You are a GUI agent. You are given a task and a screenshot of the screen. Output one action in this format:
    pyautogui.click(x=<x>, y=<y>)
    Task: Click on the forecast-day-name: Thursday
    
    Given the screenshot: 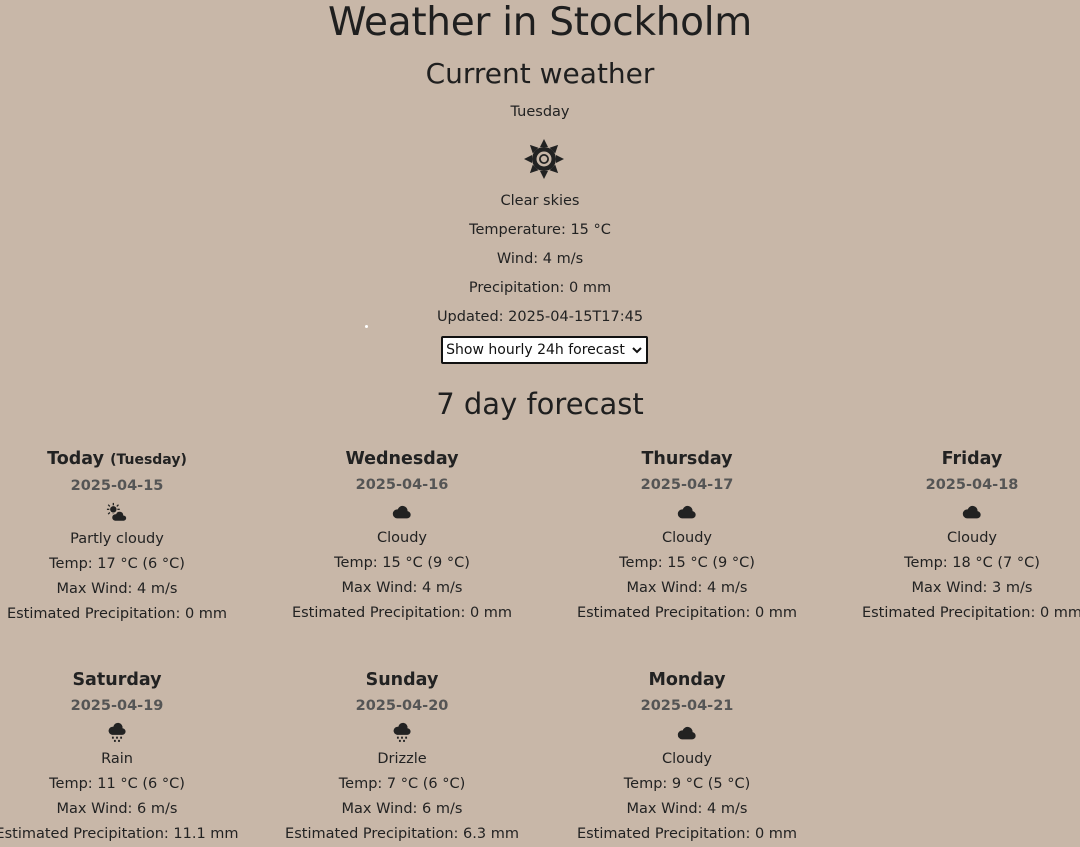 What is the action you would take?
    pyautogui.click(x=687, y=459)
    